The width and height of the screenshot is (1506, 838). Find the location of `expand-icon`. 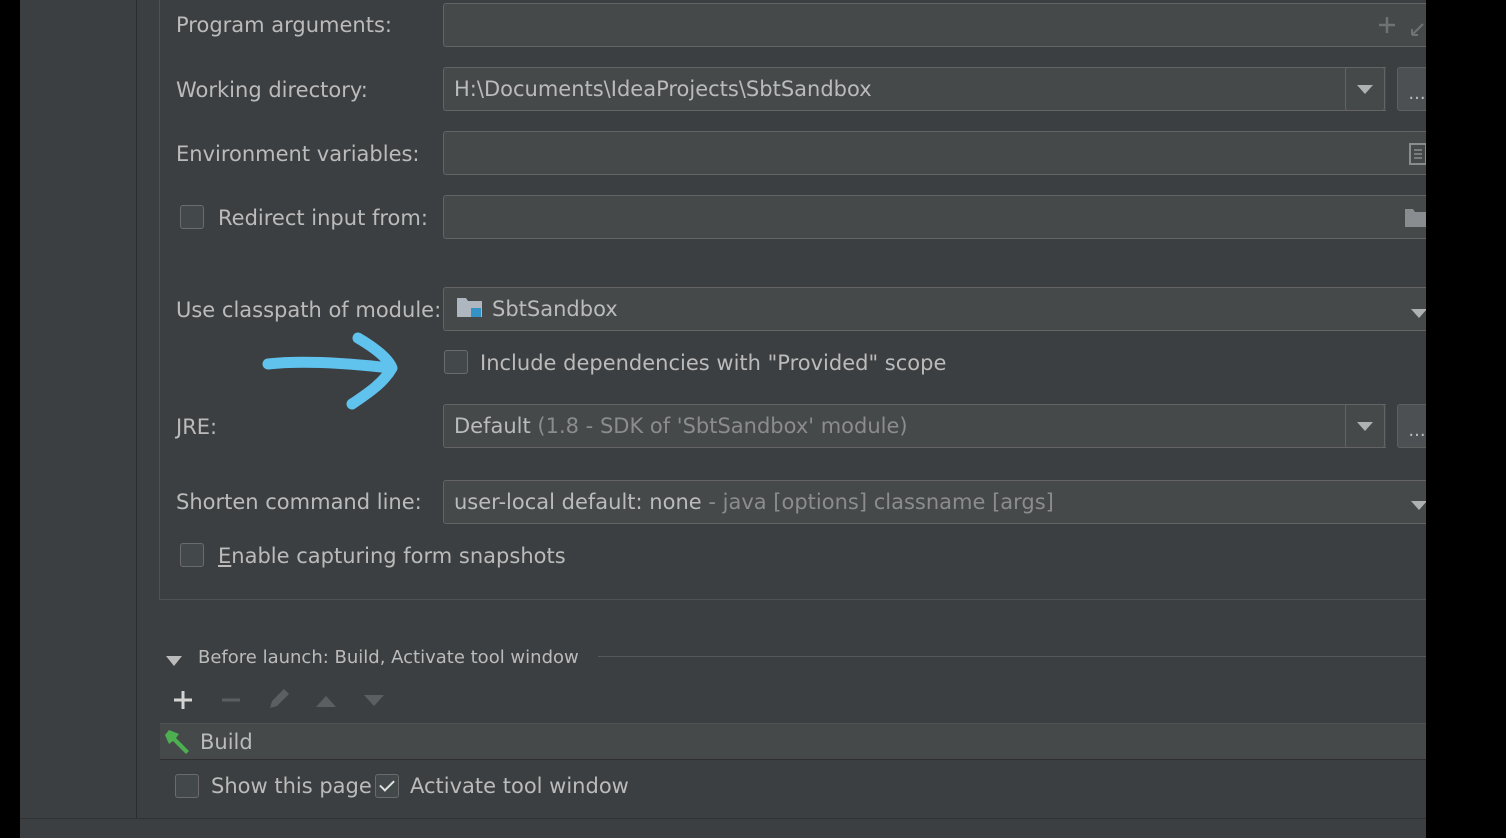

expand-icon is located at coordinates (1417, 30).